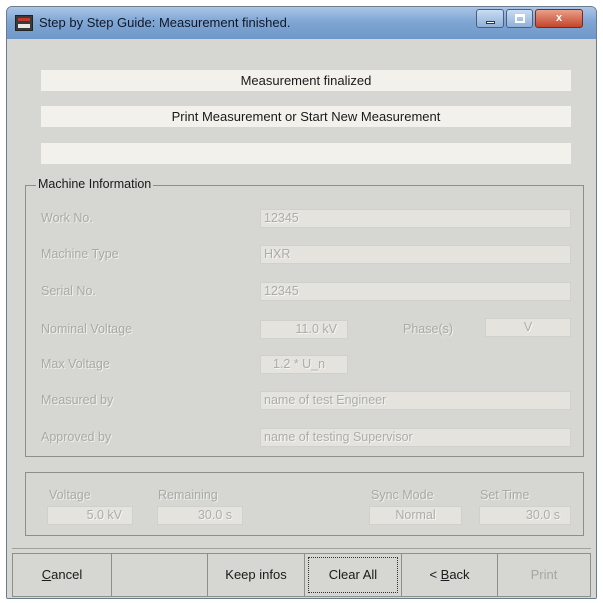 This screenshot has width=603, height=603. What do you see at coordinates (67, 218) in the screenshot?
I see `work-no-label: Work No.` at bounding box center [67, 218].